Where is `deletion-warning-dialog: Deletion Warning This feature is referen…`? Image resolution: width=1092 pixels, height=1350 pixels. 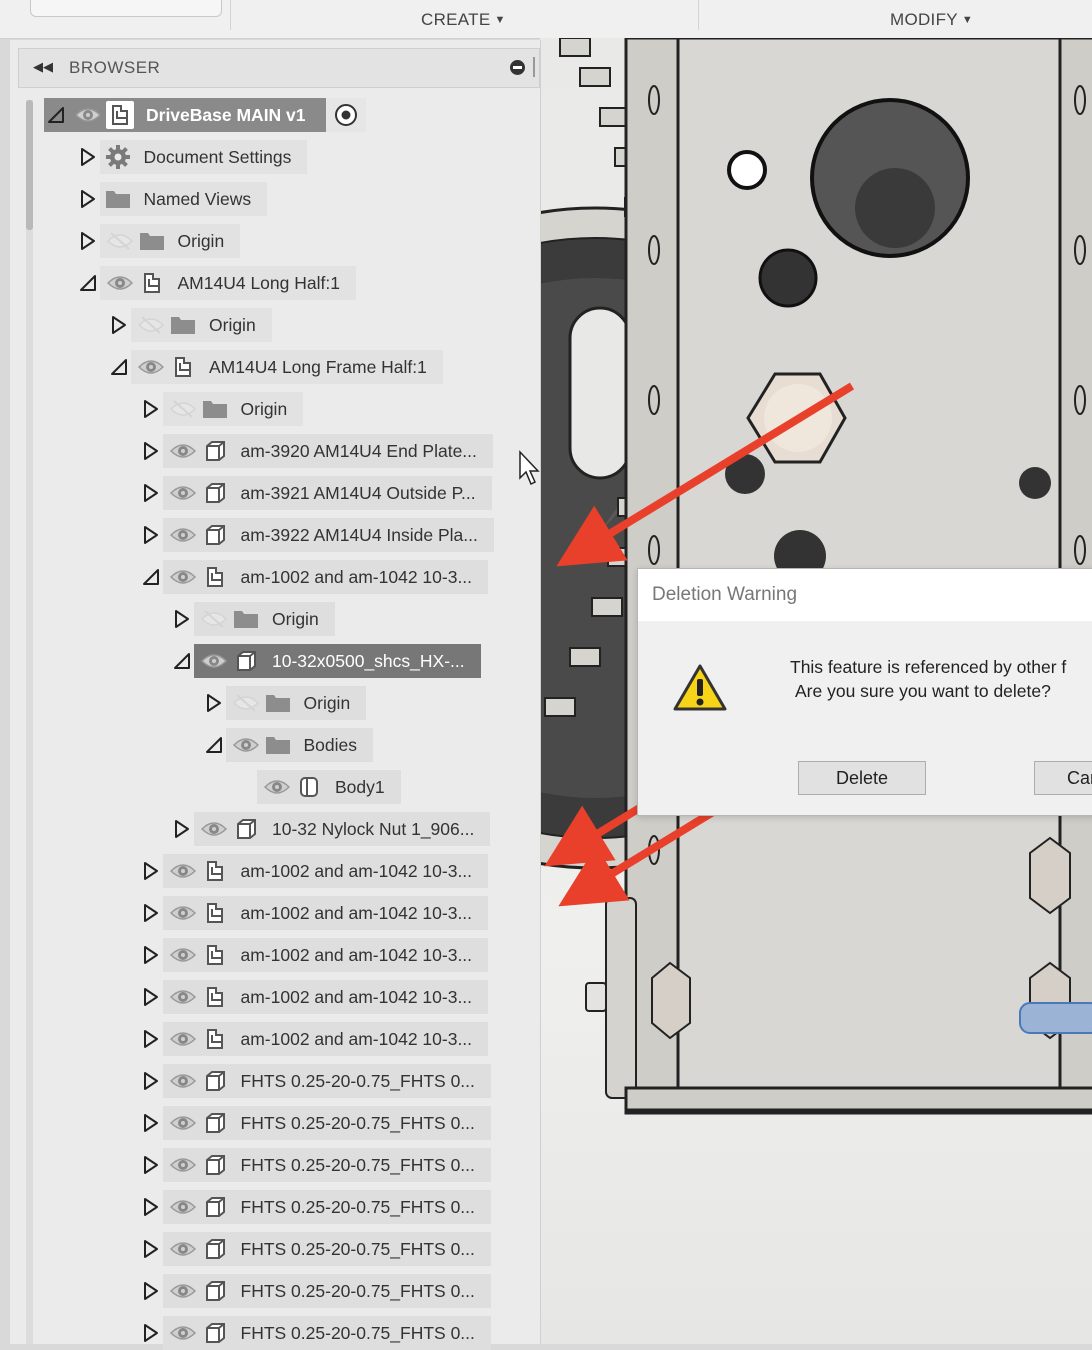 deletion-warning-dialog: Deletion Warning This feature is referen… is located at coordinates (864, 692).